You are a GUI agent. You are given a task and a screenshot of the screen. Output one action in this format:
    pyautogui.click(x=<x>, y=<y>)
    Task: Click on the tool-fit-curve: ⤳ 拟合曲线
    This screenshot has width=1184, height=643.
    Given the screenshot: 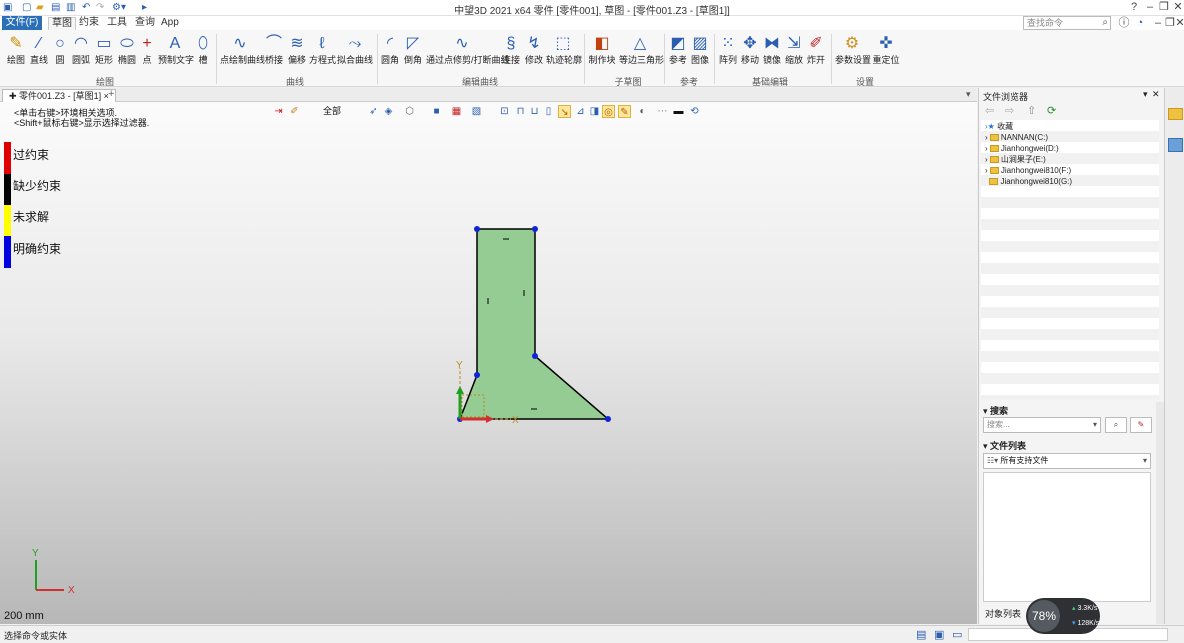 What is the action you would take?
    pyautogui.click(x=355, y=49)
    